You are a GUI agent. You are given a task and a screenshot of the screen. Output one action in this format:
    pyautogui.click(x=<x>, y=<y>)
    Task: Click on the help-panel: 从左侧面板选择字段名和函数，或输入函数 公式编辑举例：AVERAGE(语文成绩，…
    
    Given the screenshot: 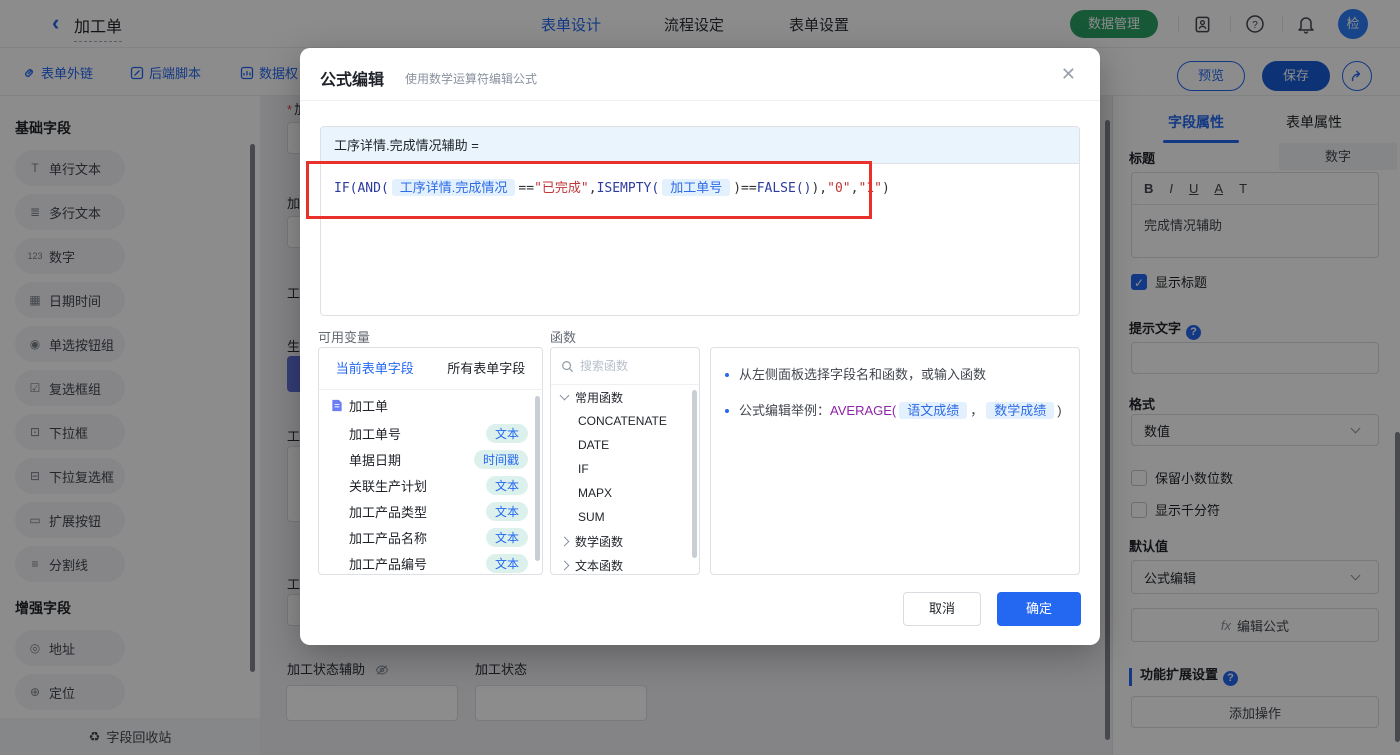 What is the action you would take?
    pyautogui.click(x=895, y=461)
    